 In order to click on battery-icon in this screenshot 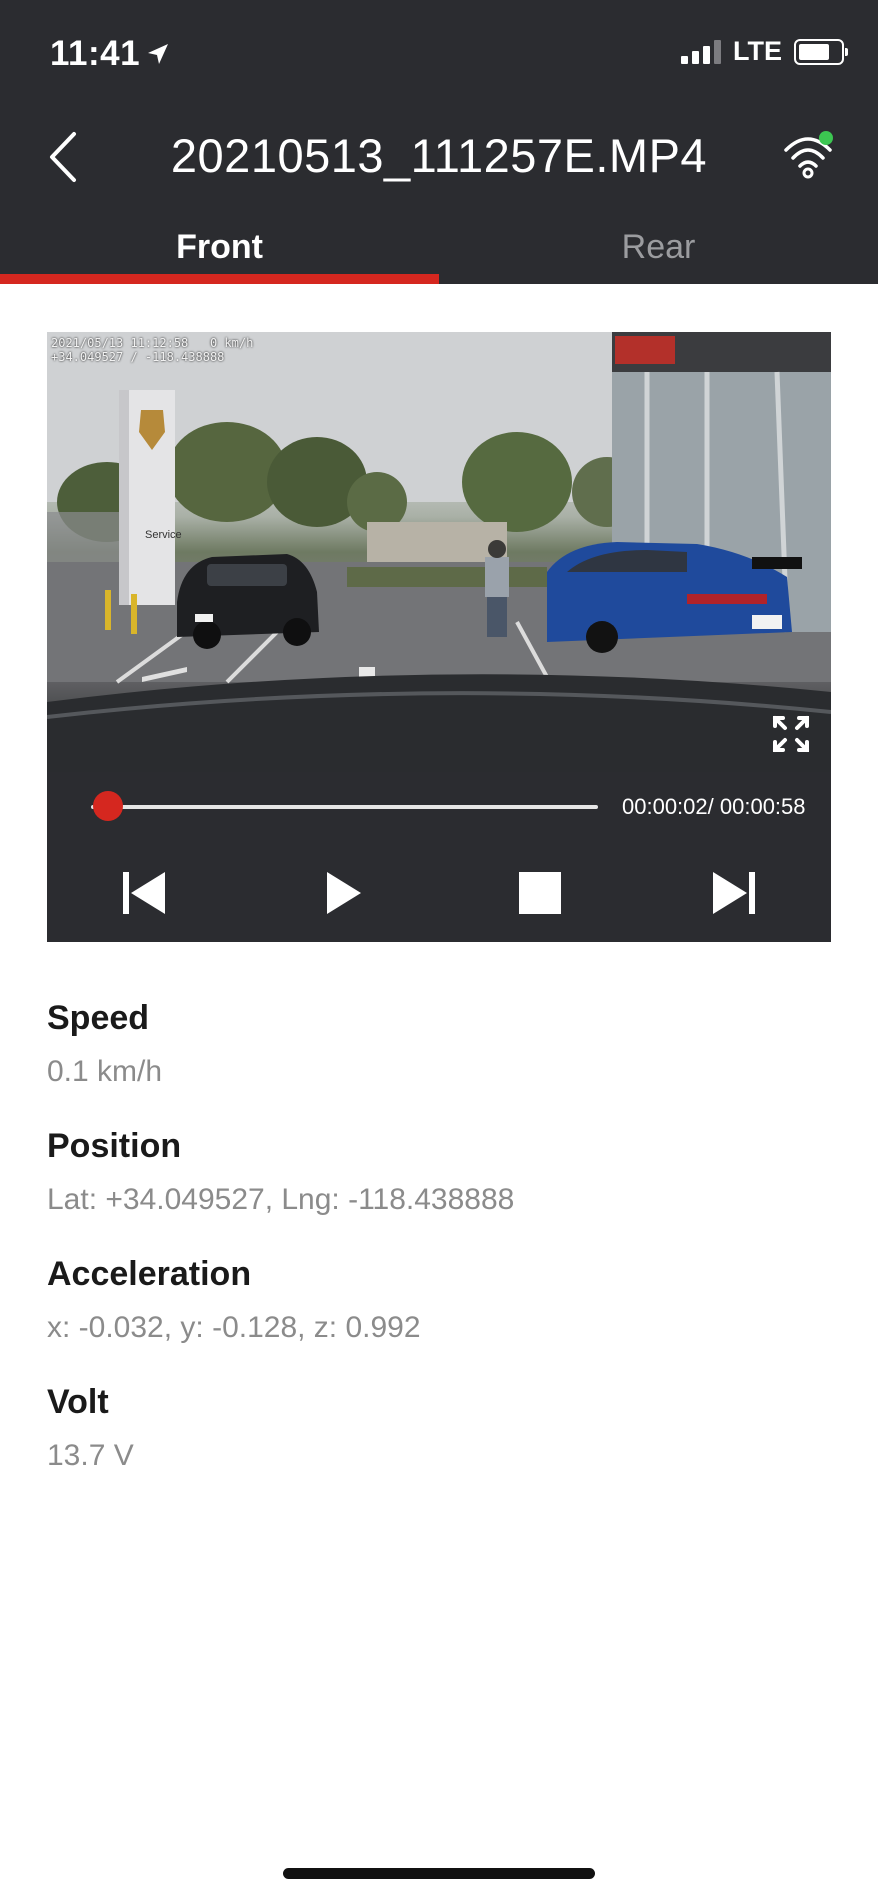, I will do `click(821, 51)`.